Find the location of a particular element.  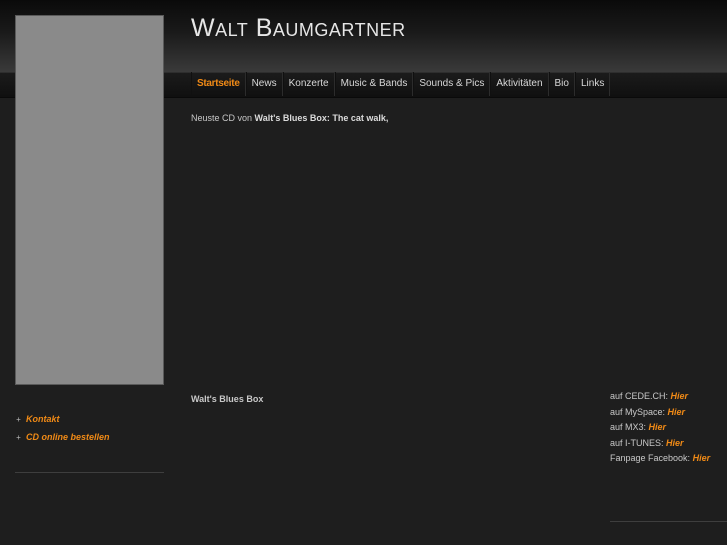

buy-link-myspace: auf MySpace: Hier is located at coordinates (660, 413).